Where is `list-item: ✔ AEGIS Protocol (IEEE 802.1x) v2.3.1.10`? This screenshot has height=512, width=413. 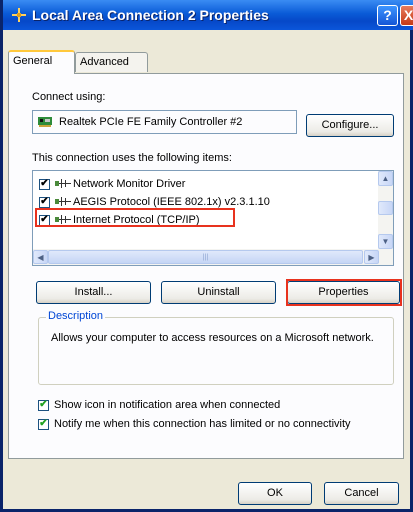 list-item: ✔ AEGIS Protocol (IEEE 802.1x) v2.3.1.10 is located at coordinates (154, 202).